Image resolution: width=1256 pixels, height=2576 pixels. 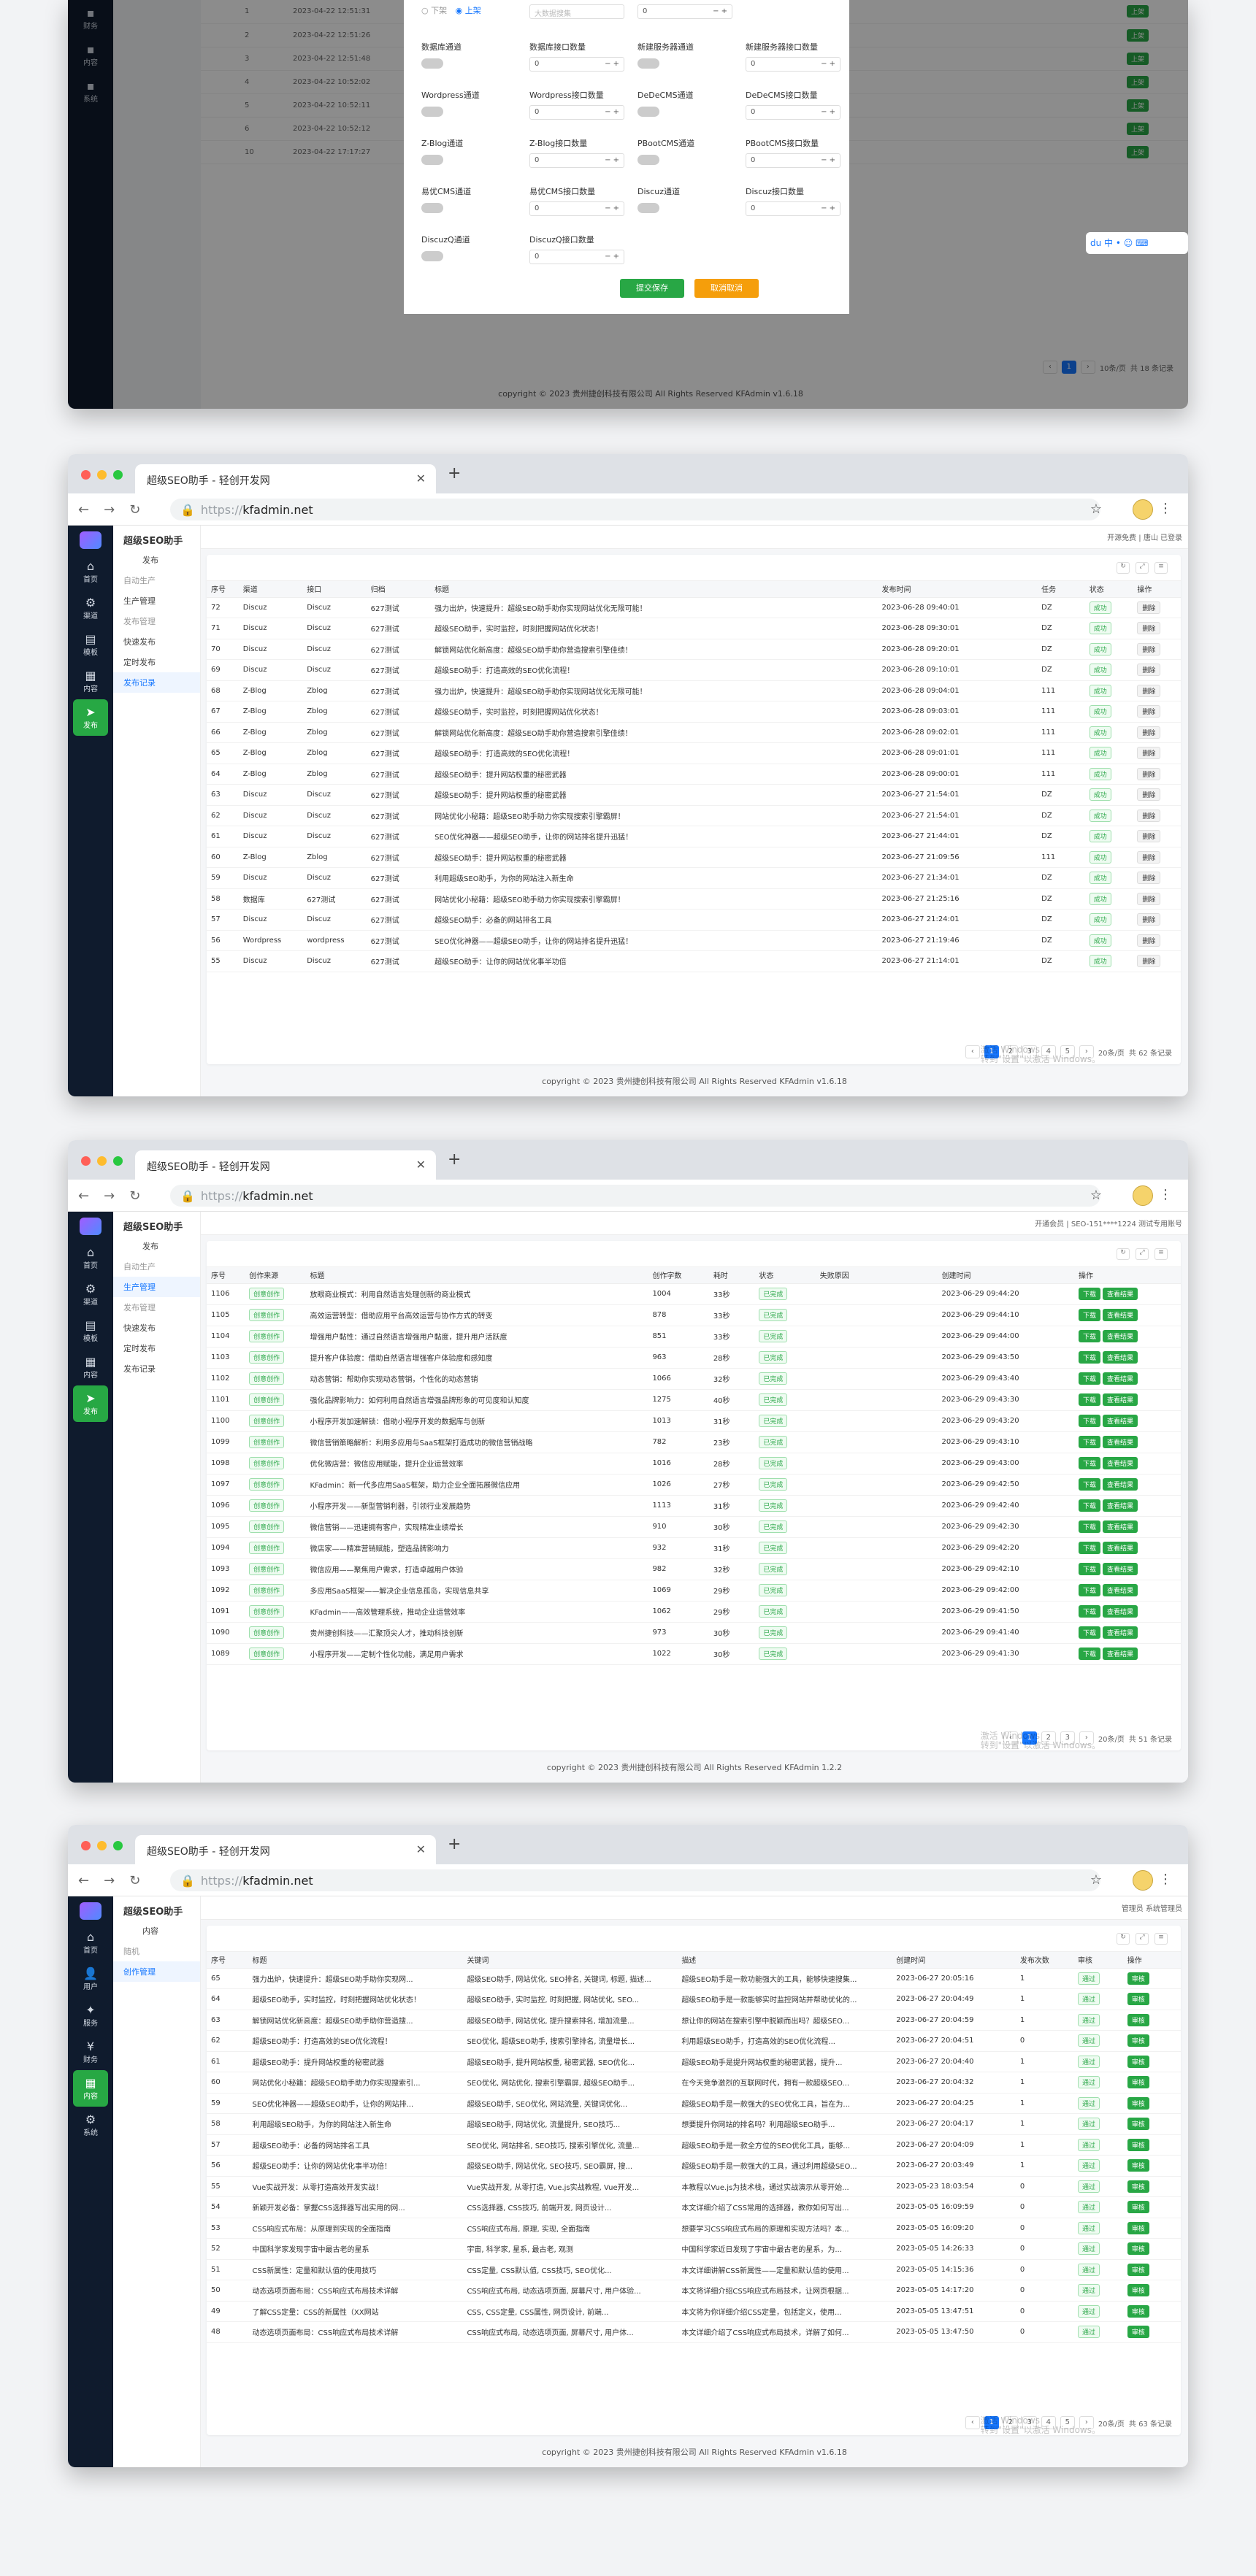 I want to click on nav-item-publish: ➤ 发布, so click(x=90, y=717).